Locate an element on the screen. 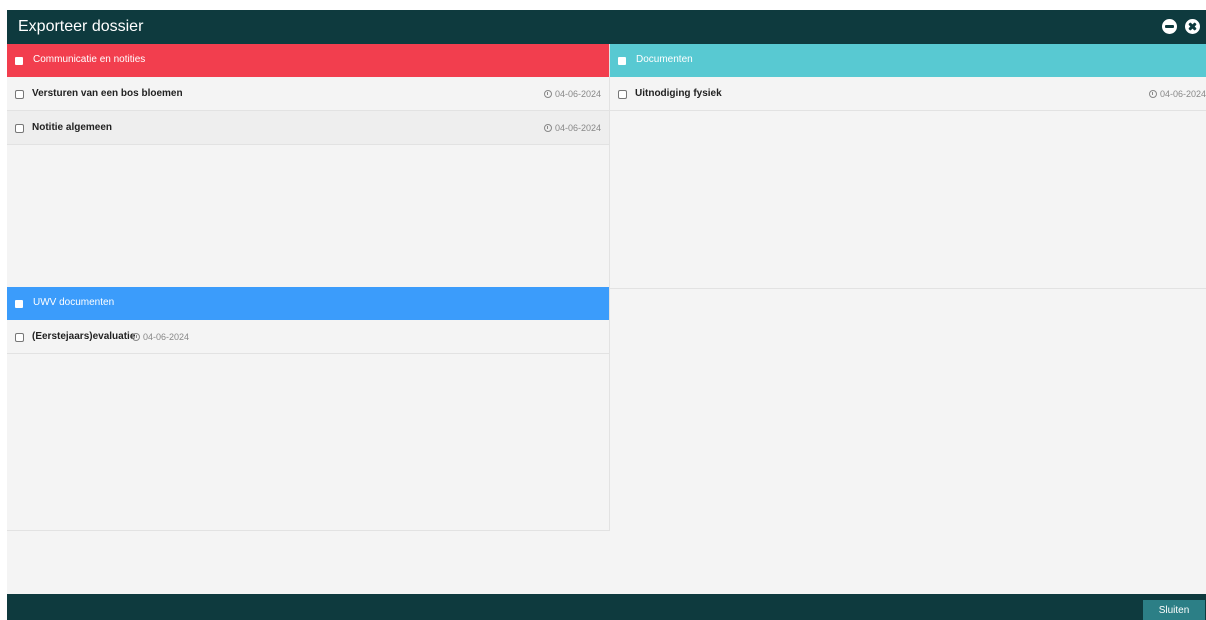  select-all-uwv-checkbox is located at coordinates (19, 304).